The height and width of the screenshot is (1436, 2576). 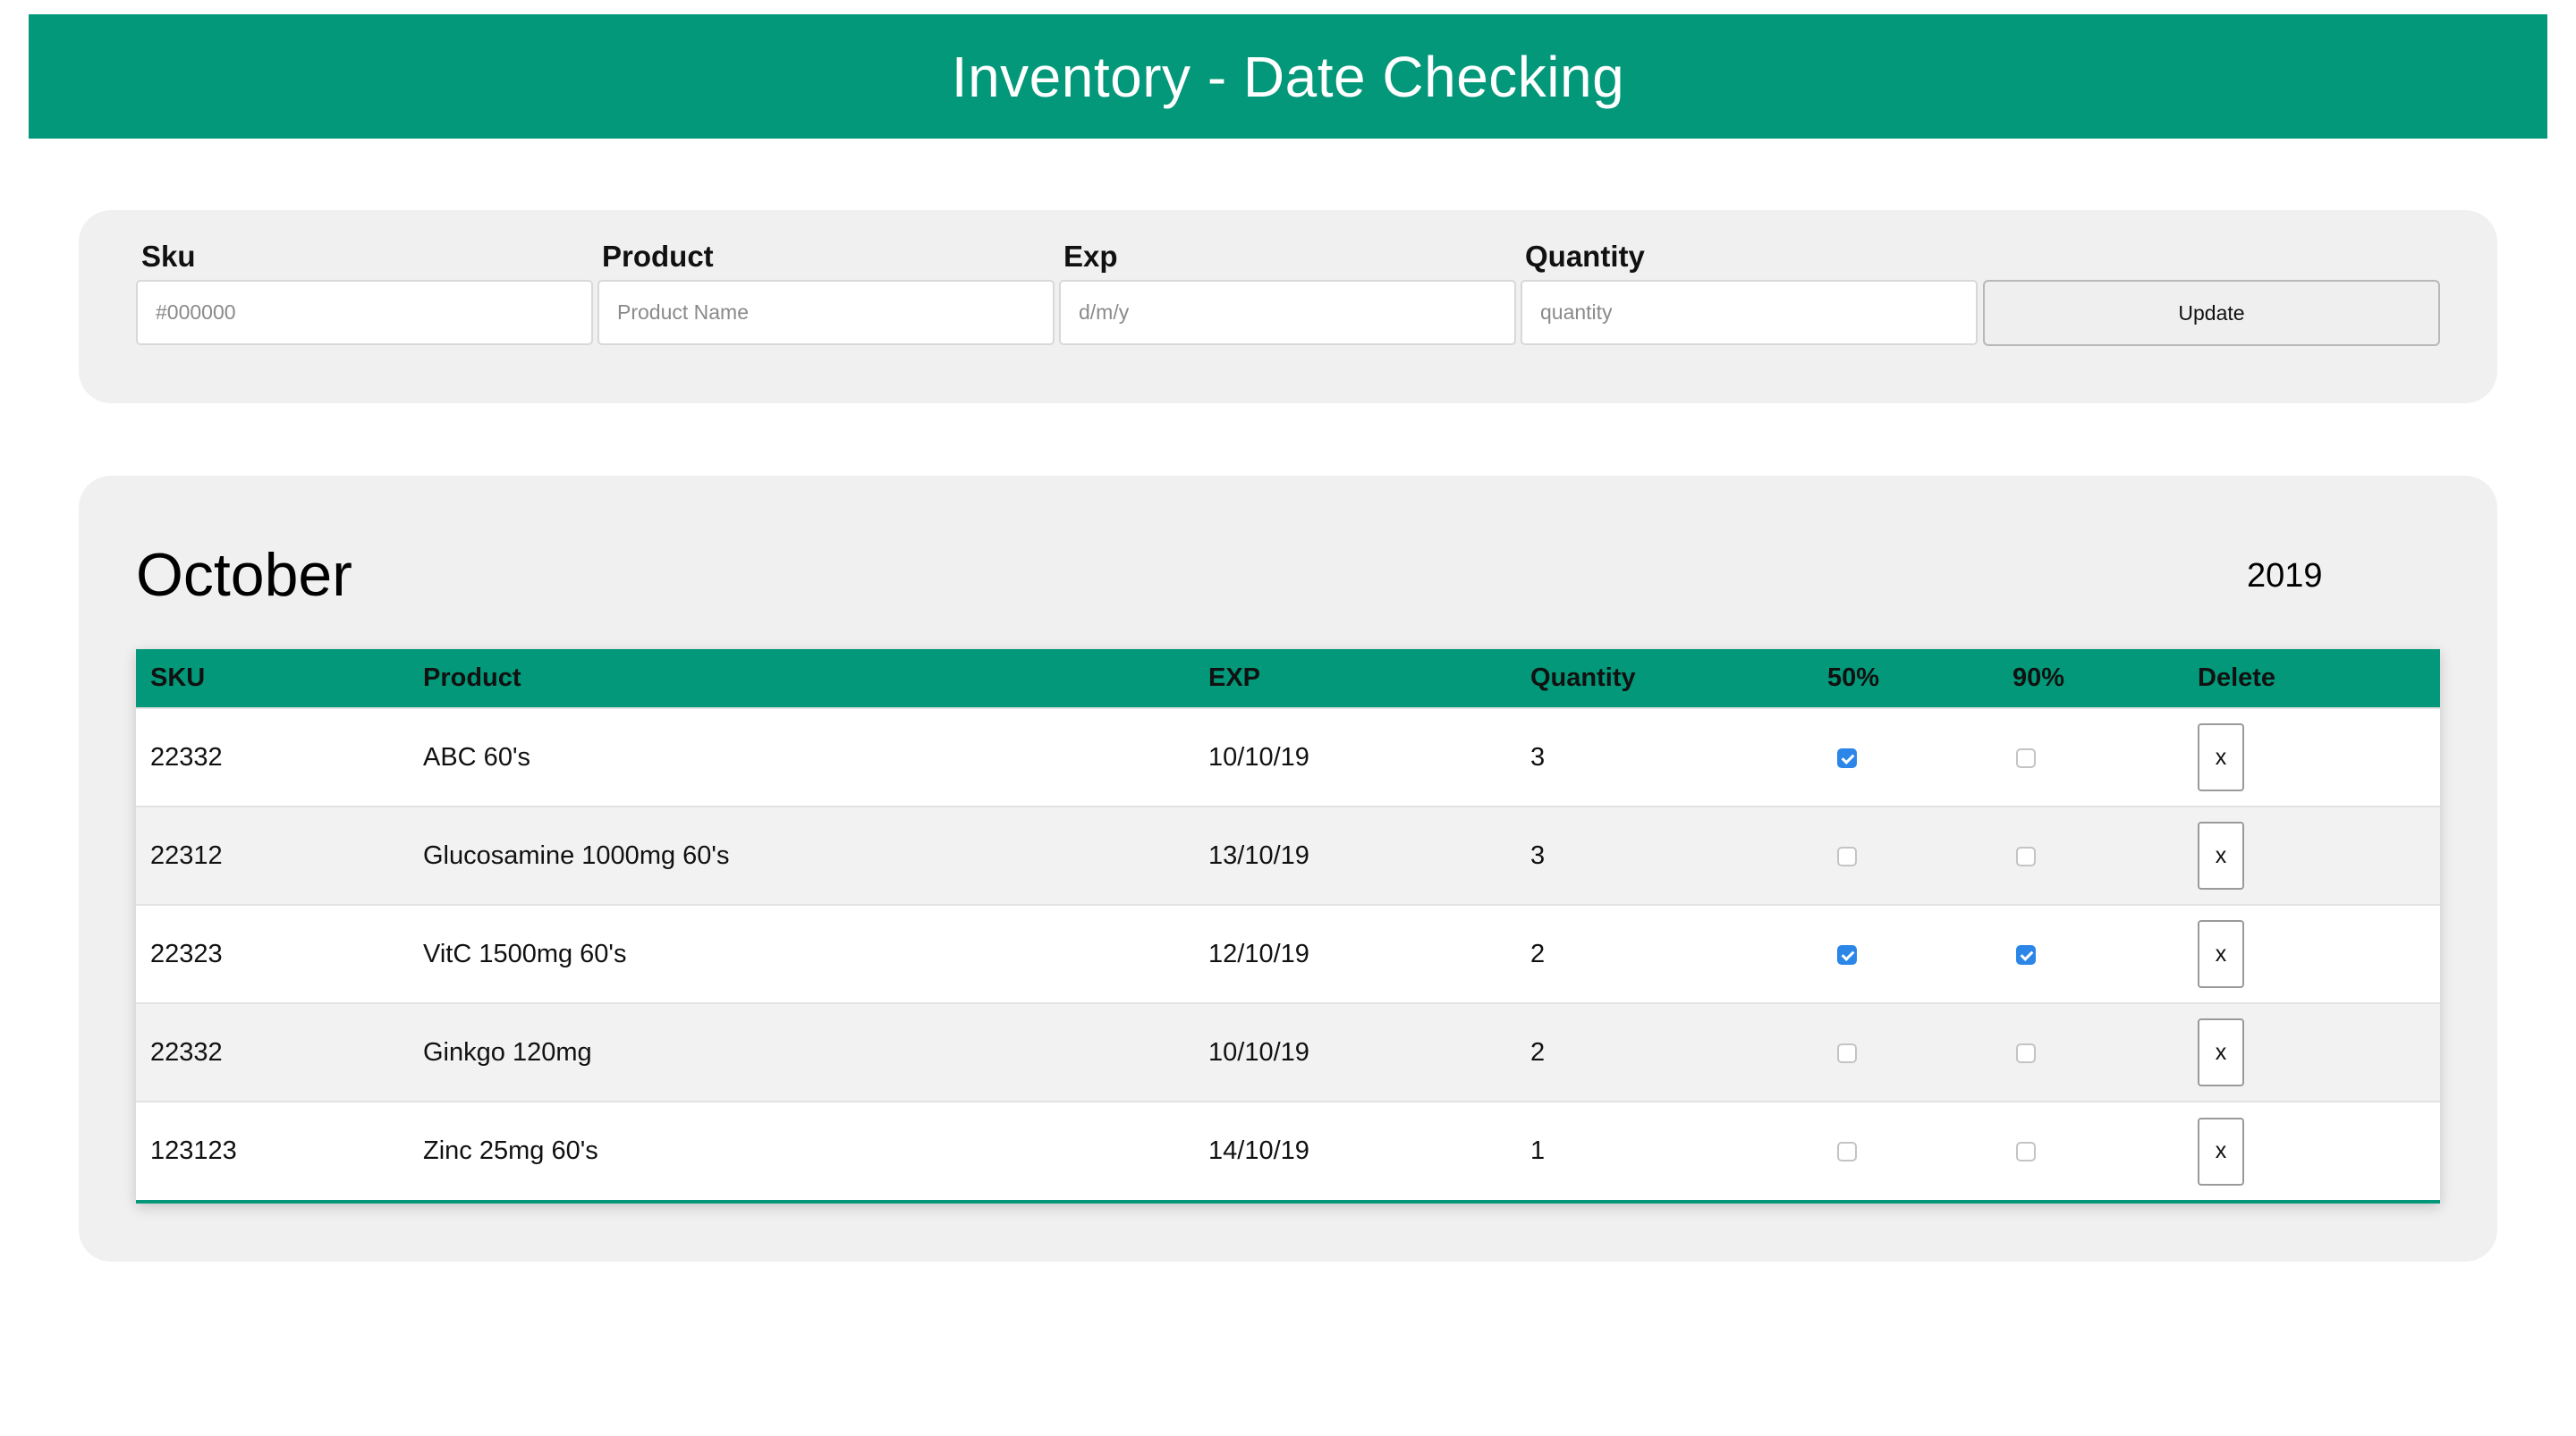 What do you see at coordinates (815, 757) in the screenshot?
I see `product-cell: ABC 60's` at bounding box center [815, 757].